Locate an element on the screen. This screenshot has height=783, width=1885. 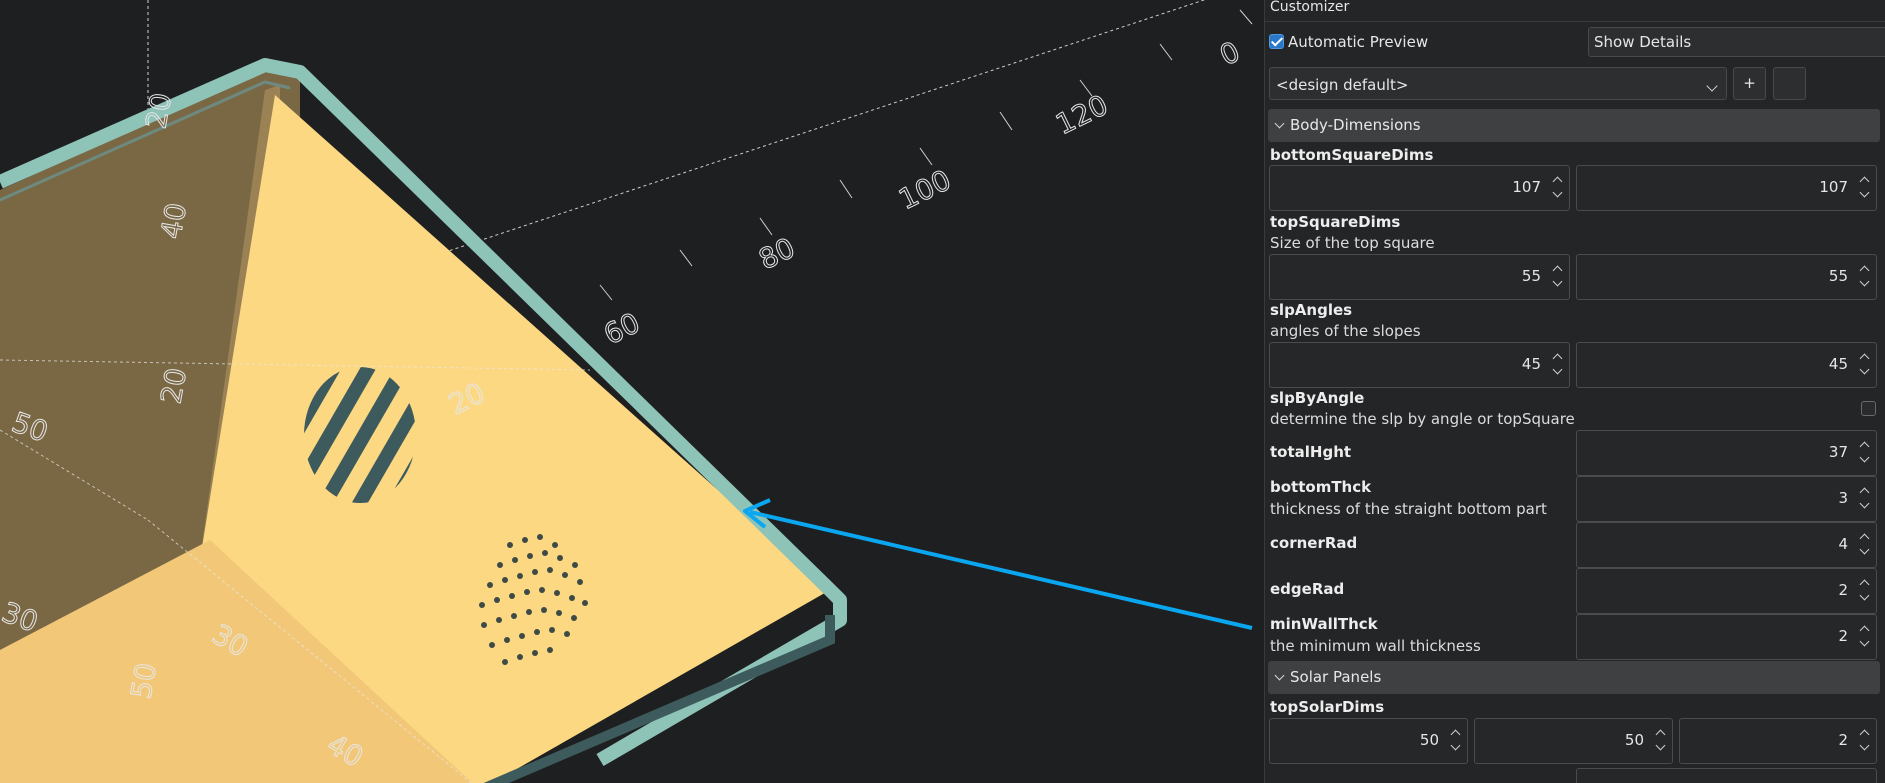
show-details-label: Show Details is located at coordinates (1643, 42).